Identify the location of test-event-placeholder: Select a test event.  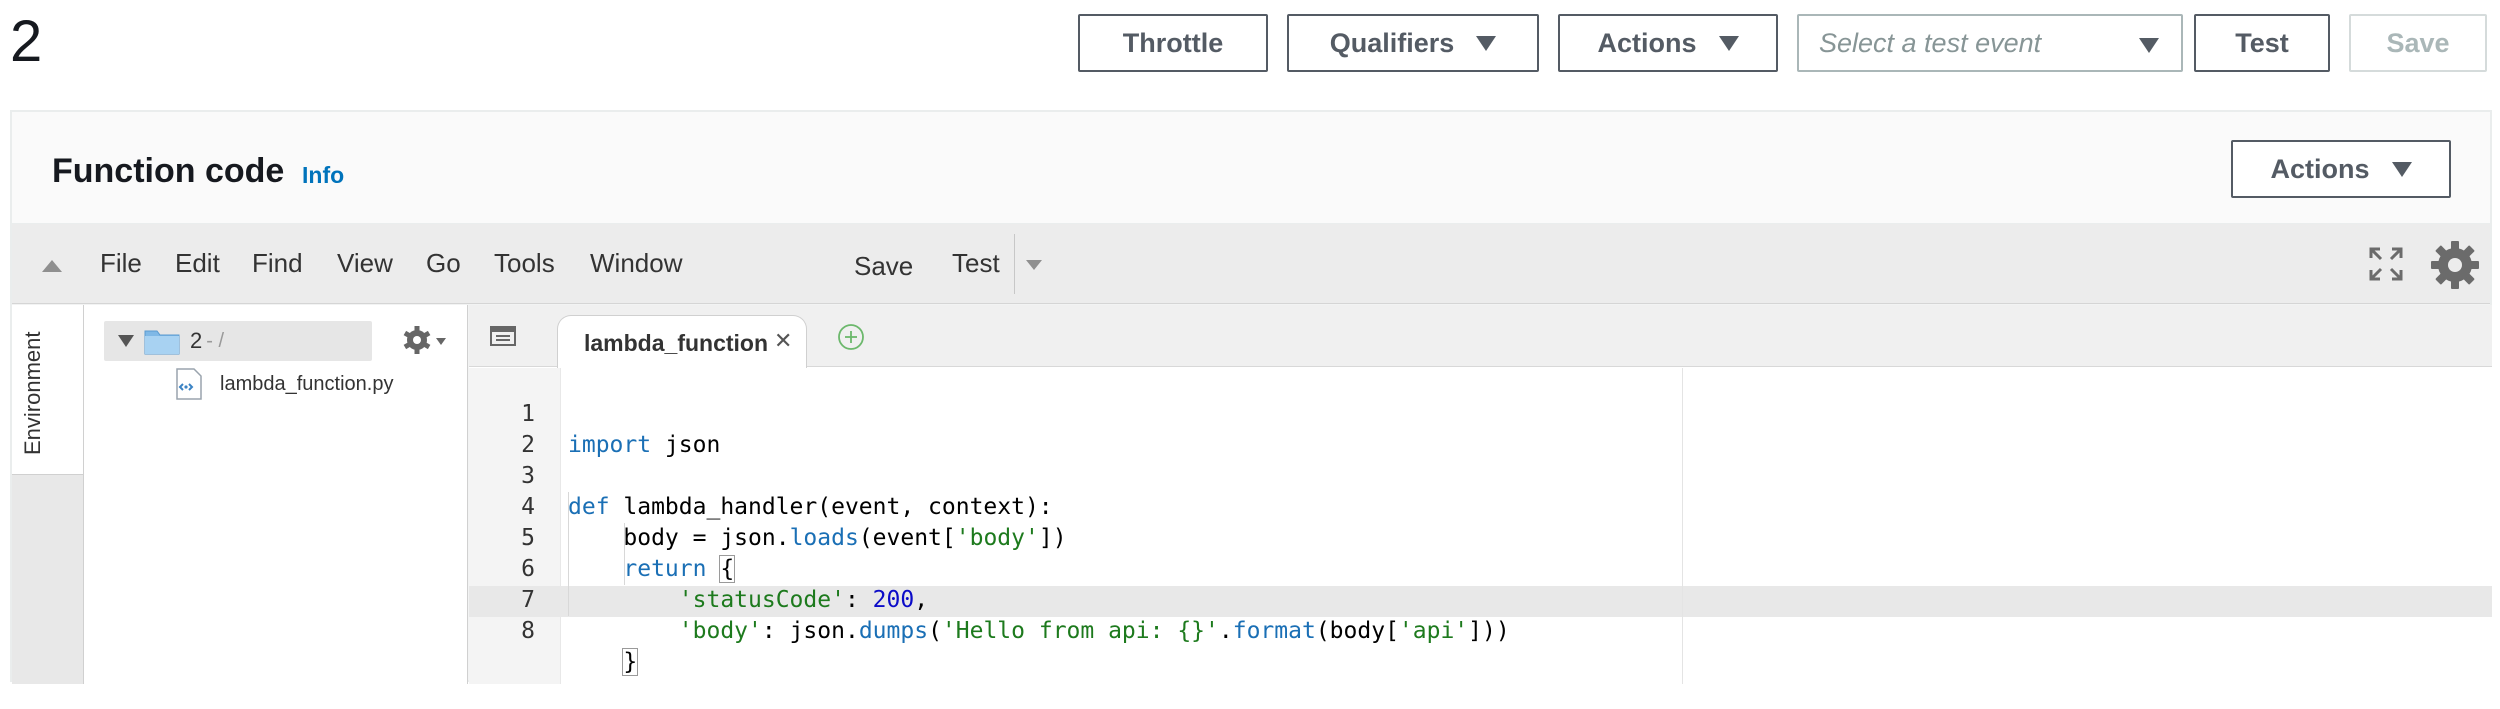
(1930, 42).